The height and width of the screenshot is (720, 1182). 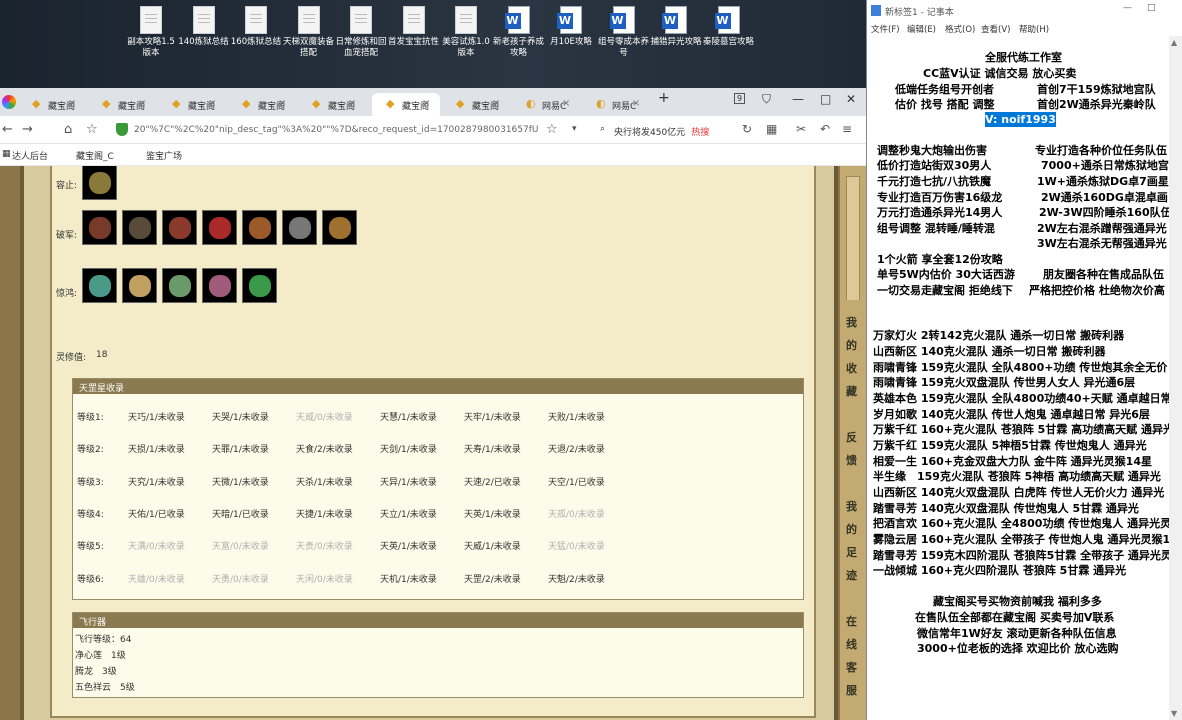 I want to click on close-button: ✕, so click(x=851, y=99).